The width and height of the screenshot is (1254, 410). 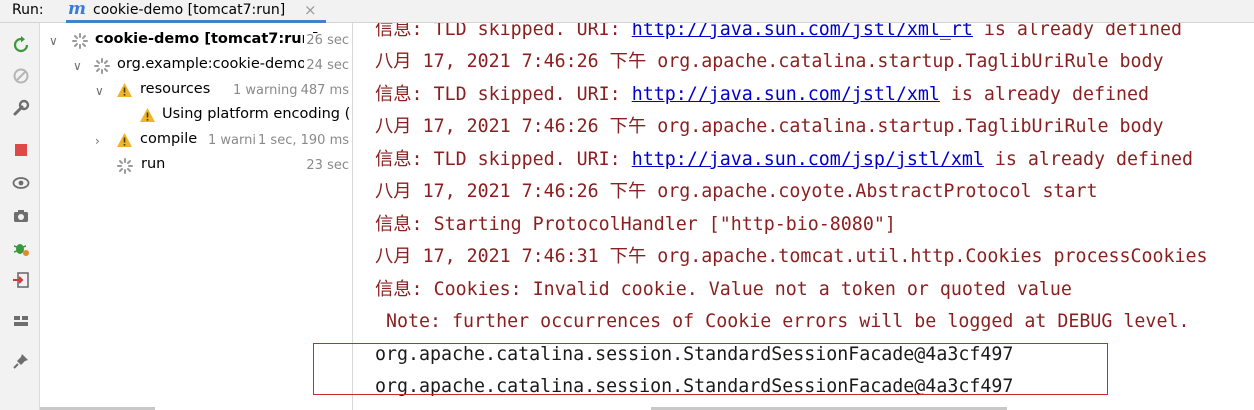 I want to click on tree-row-resources: ∨ resources 1 warning 487 ms, so click(x=196, y=92).